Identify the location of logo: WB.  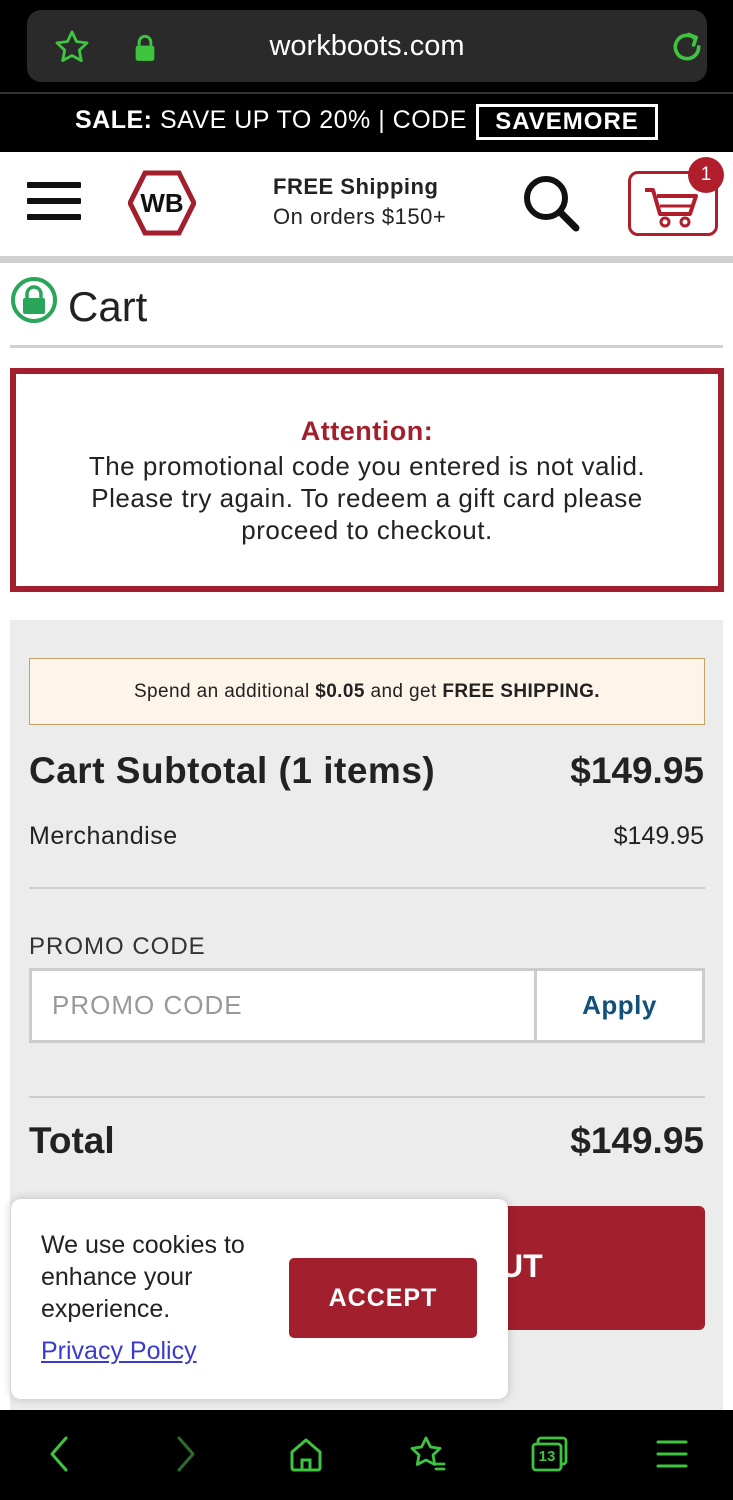
(162, 203).